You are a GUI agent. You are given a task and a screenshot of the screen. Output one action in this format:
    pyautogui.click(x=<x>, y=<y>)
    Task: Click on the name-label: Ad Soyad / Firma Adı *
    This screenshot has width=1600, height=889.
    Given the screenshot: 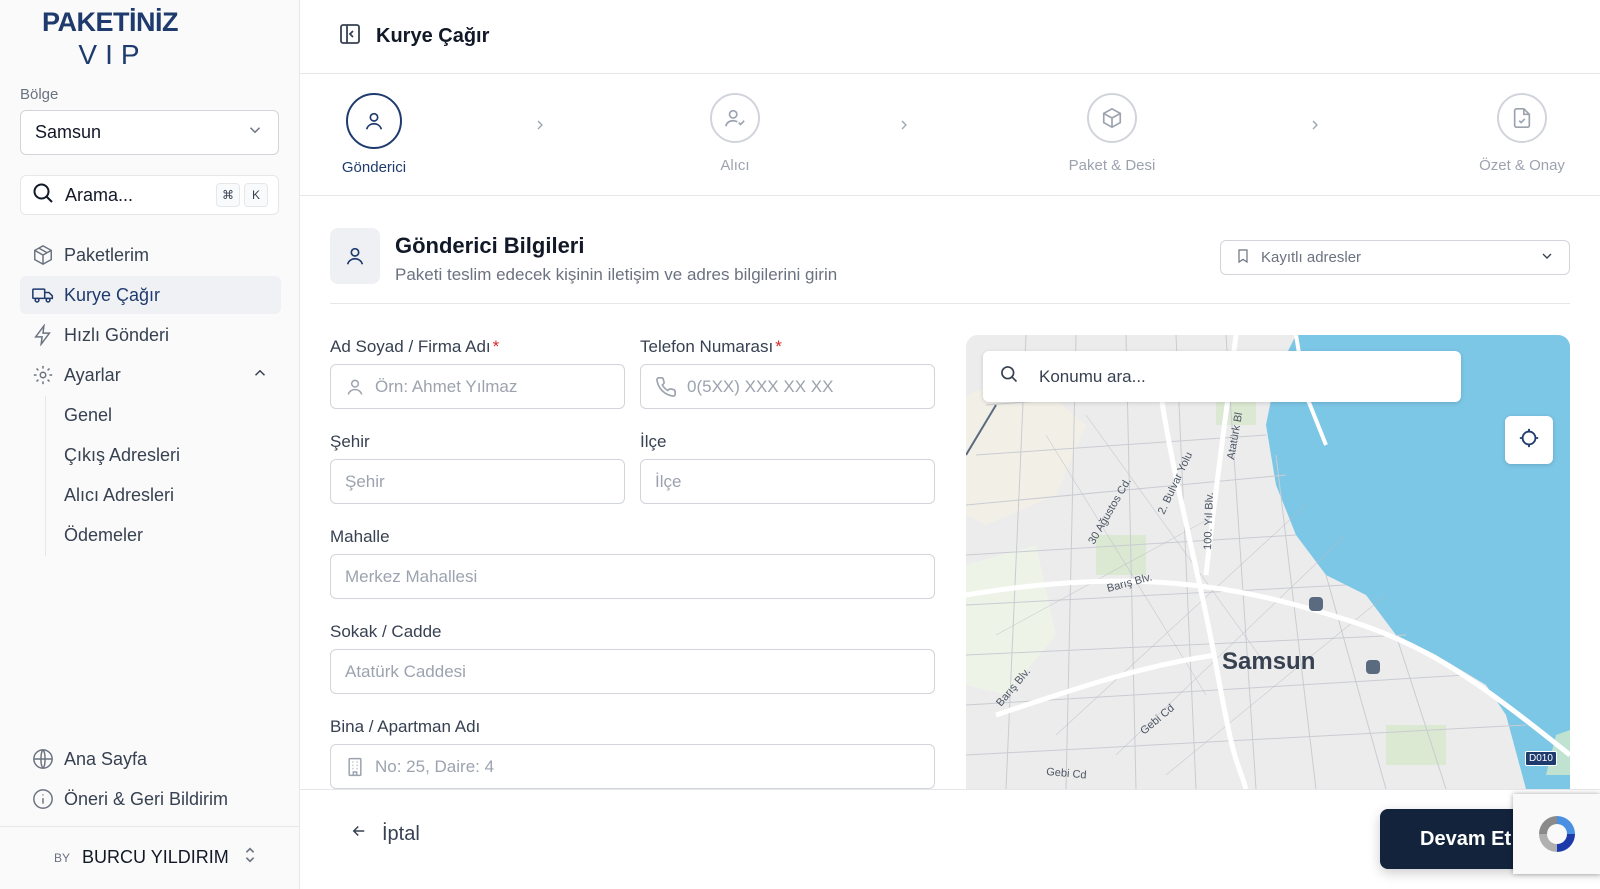 What is the action you would take?
    pyautogui.click(x=414, y=347)
    